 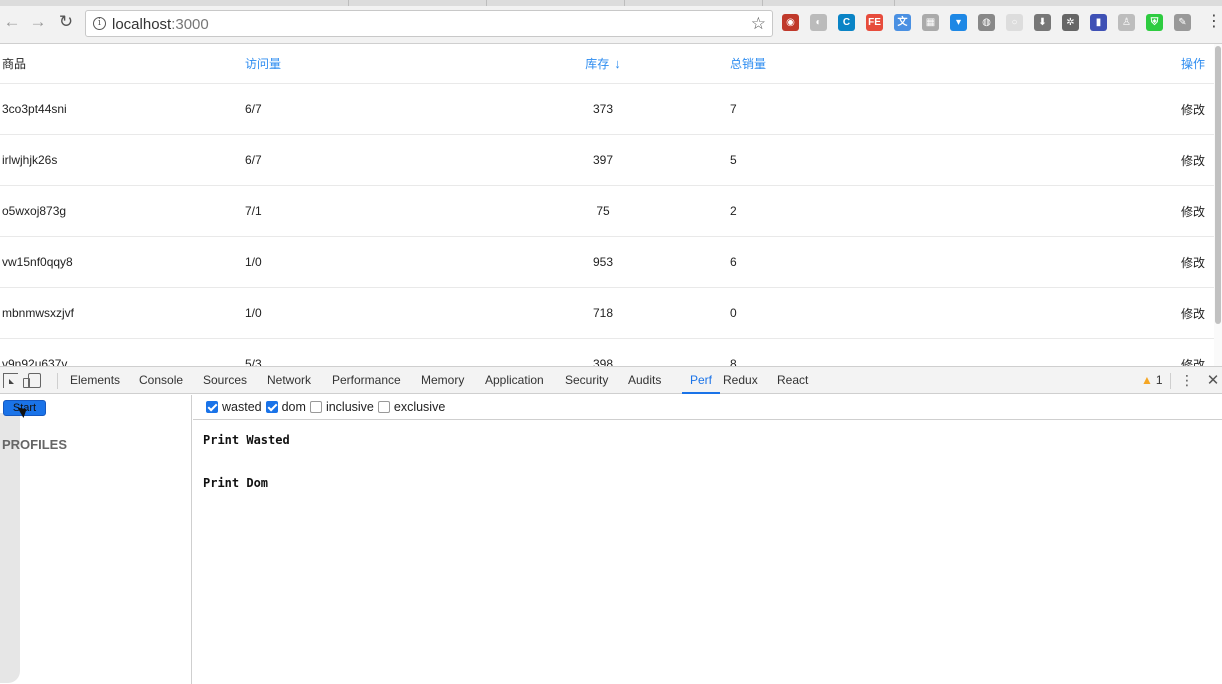 I want to click on back-icon: ←, so click(x=12, y=22).